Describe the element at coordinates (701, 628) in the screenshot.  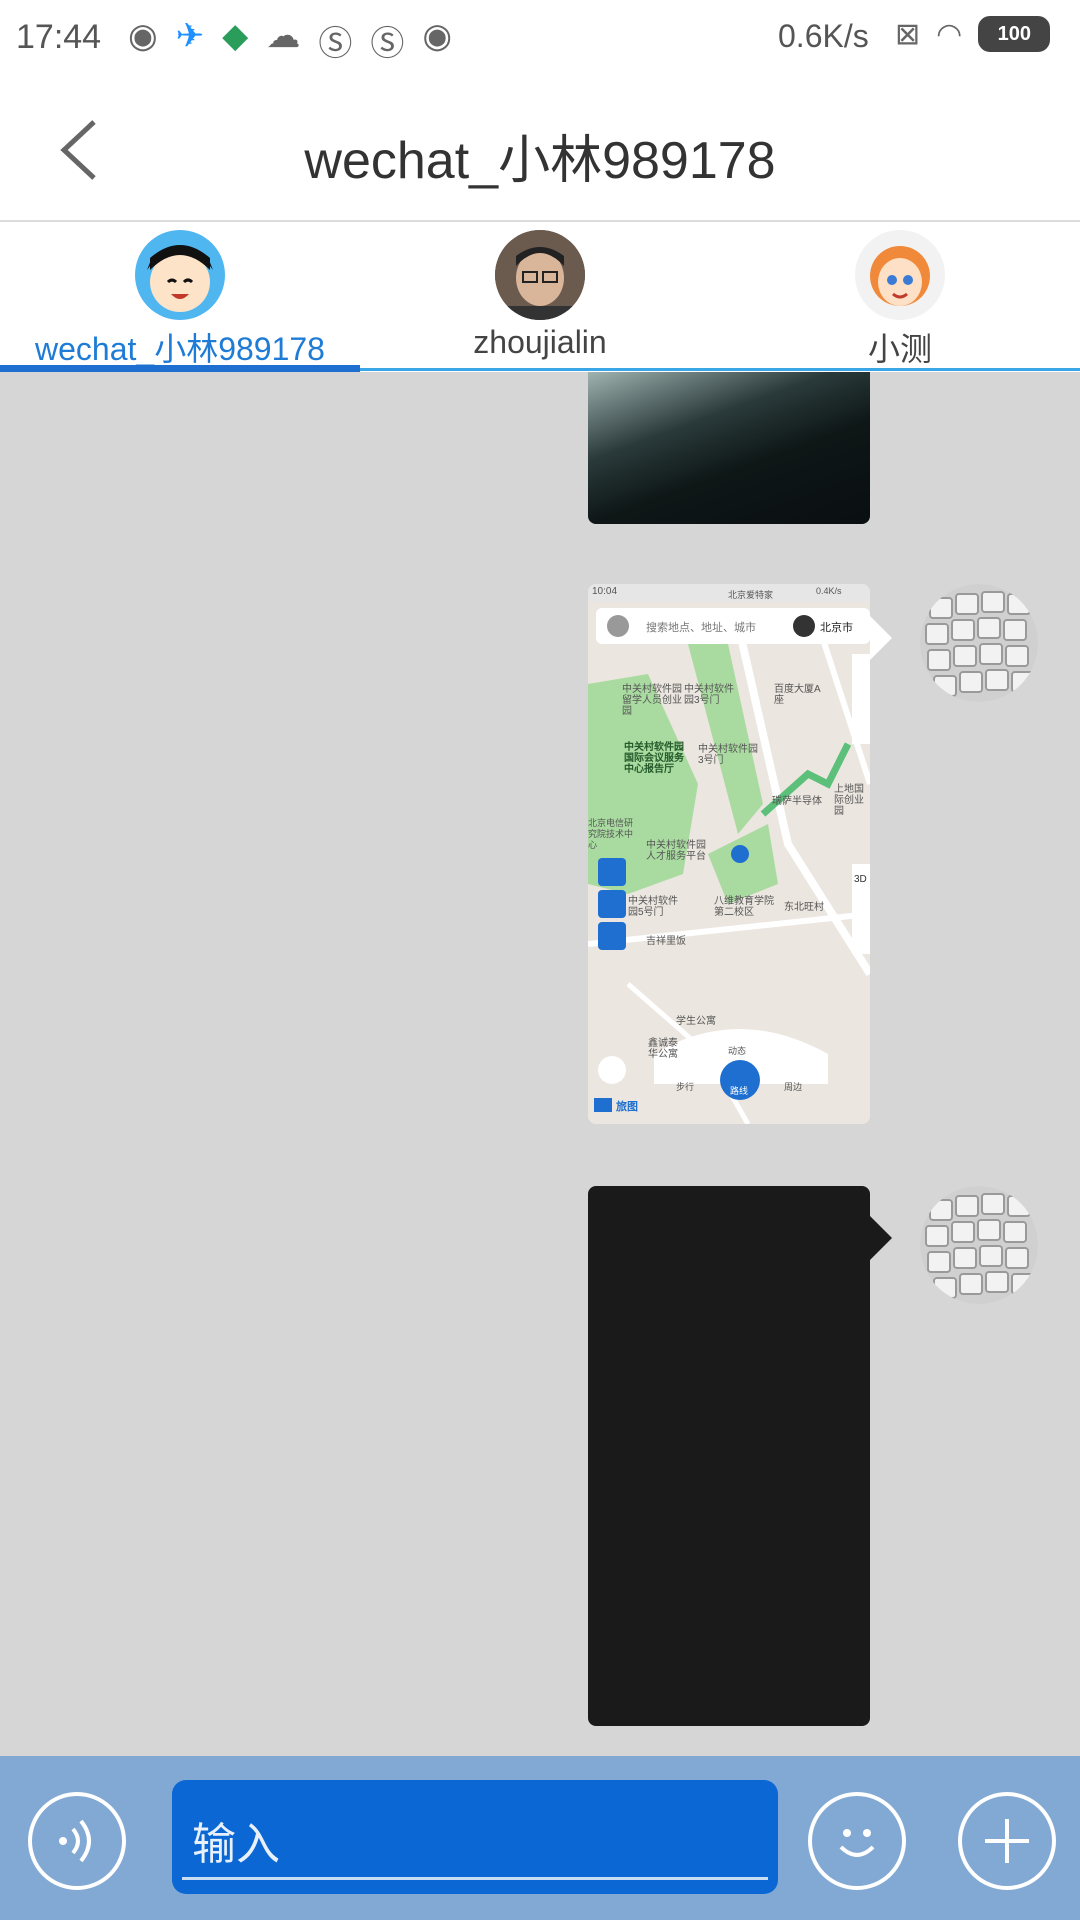
I see `map-search-placeholder: 搜索地点、地址、城市` at that location.